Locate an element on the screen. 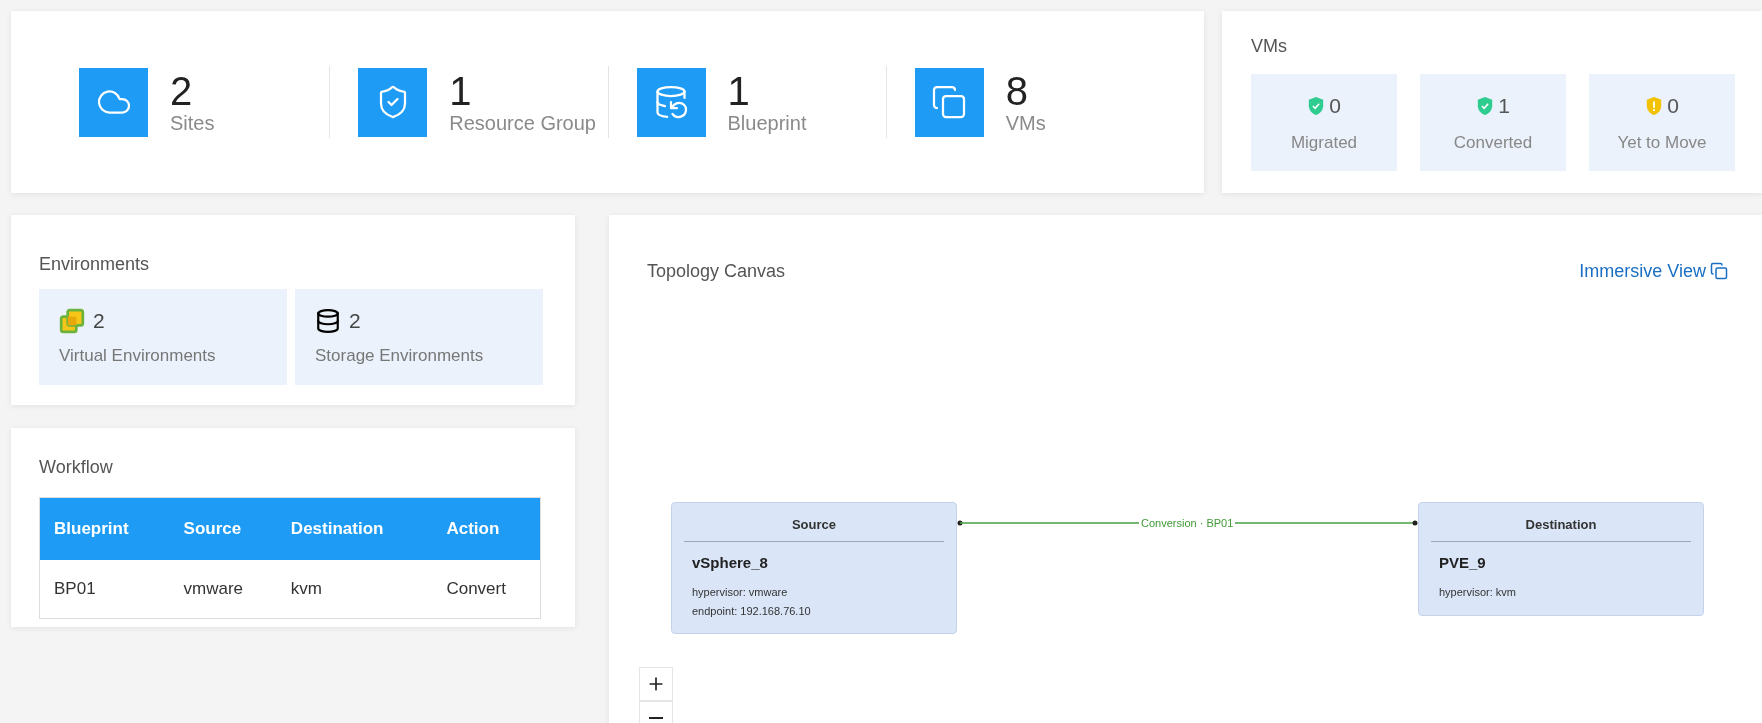  node-header: Destination is located at coordinates (1561, 528).